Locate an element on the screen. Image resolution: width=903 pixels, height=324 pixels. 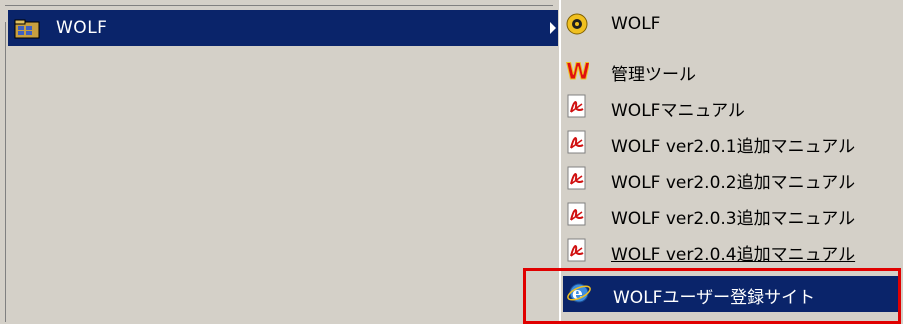
submenu-item-admin-tool: W 管理ツール is located at coordinates (732, 70).